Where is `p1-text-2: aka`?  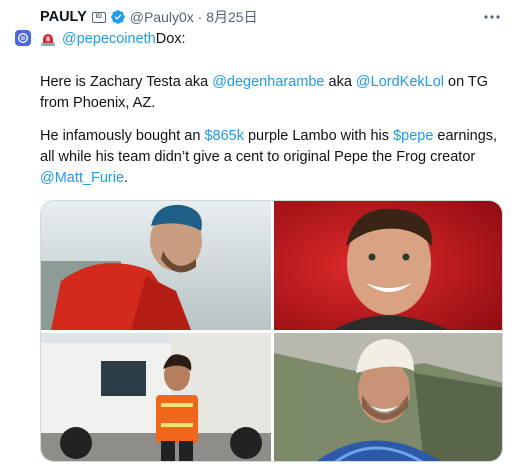
p1-text-2: aka is located at coordinates (340, 82).